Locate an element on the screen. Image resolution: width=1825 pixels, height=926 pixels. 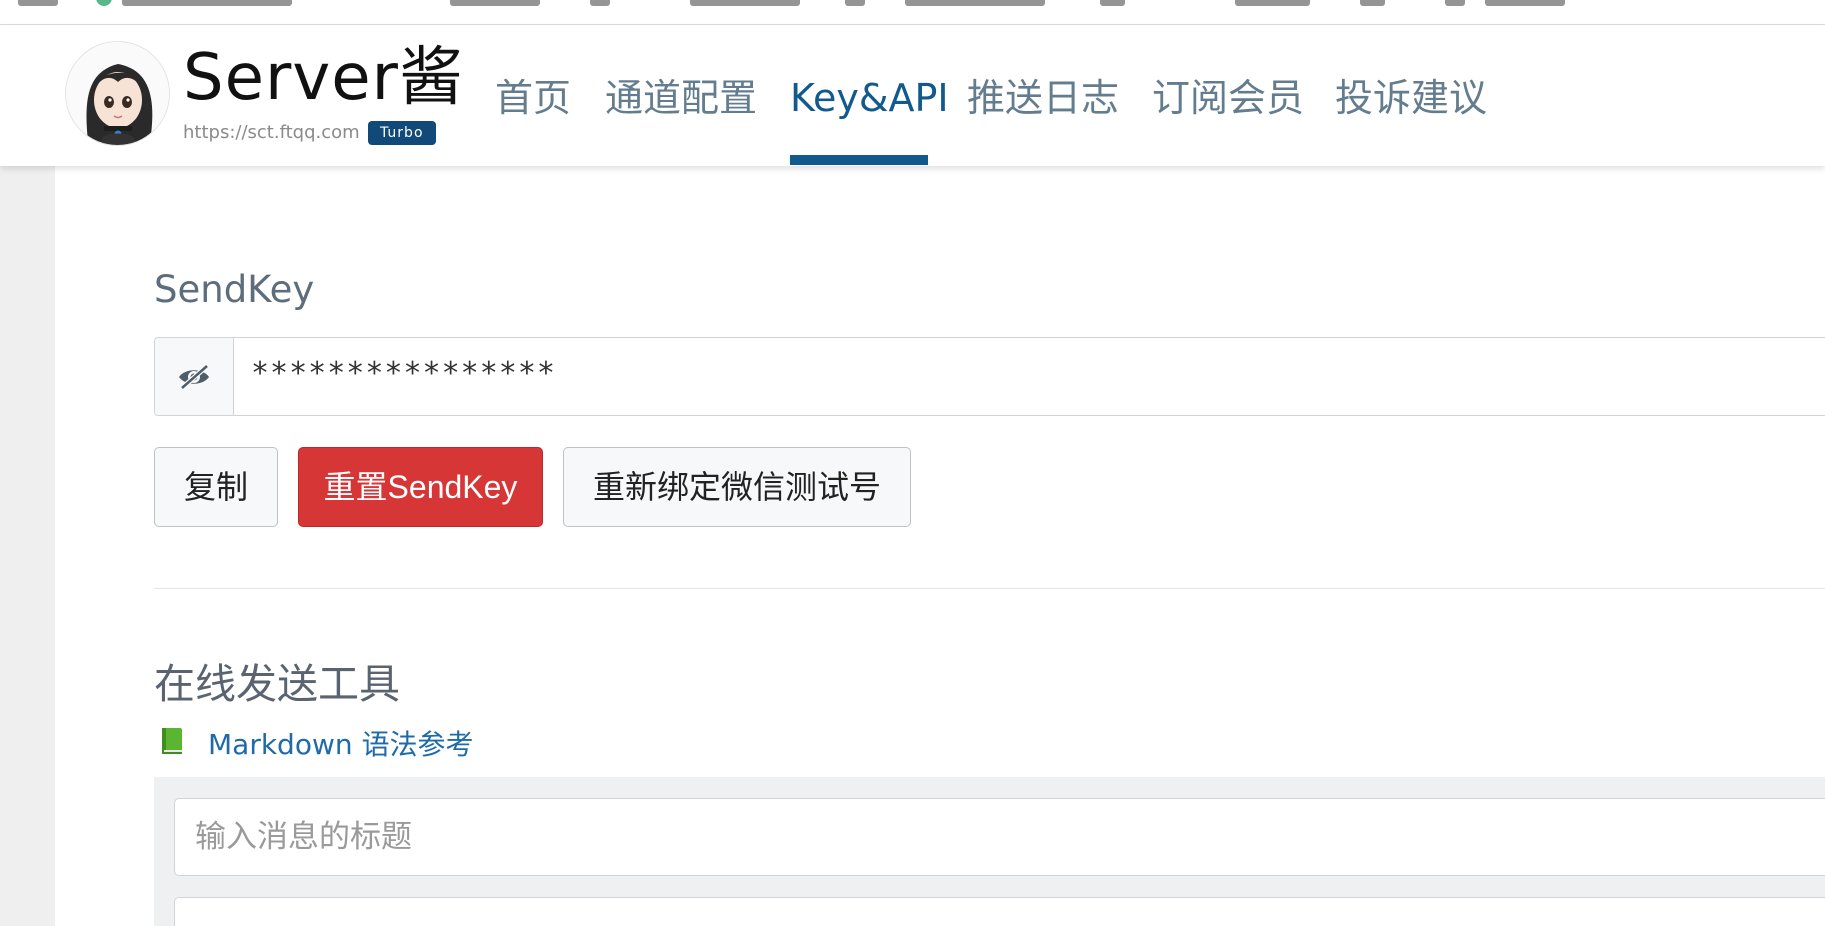
active-tab-indicator is located at coordinates (859, 160).